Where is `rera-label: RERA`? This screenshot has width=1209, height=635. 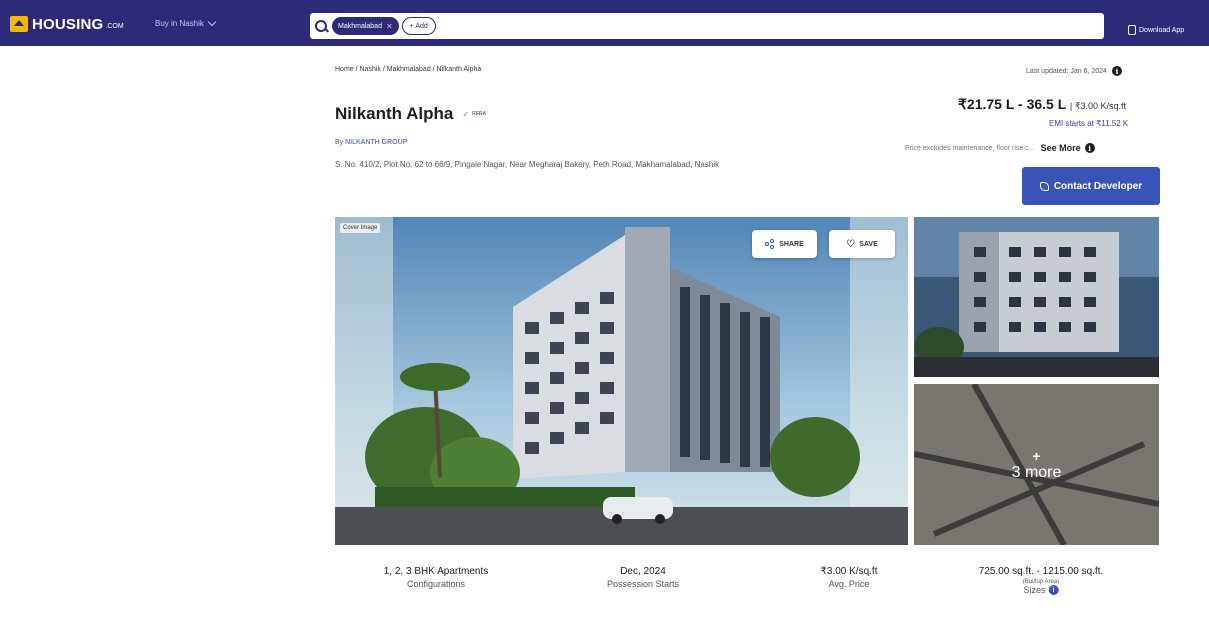 rera-label: RERA is located at coordinates (479, 114).